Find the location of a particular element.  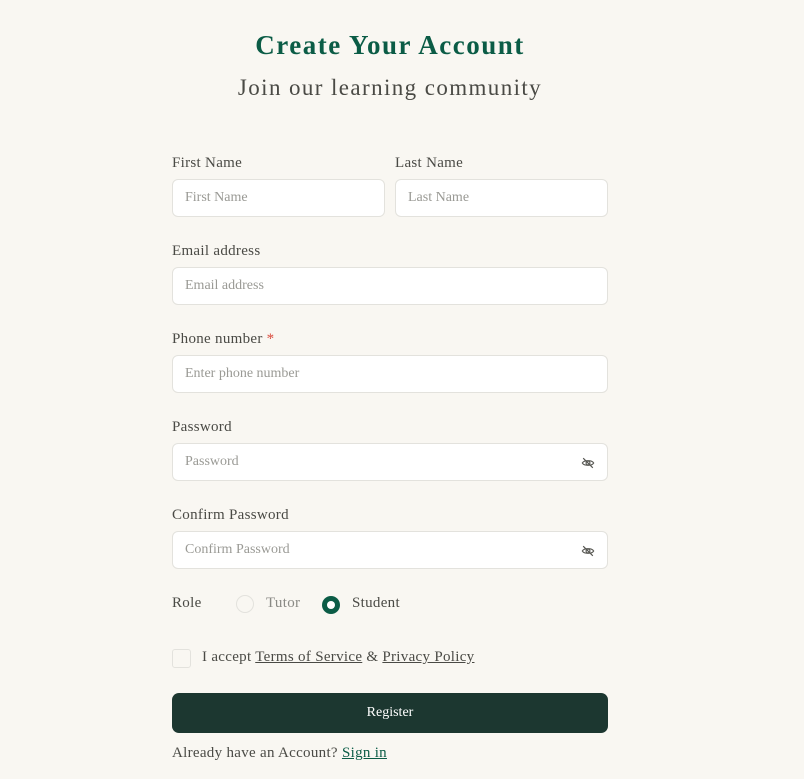

page-subtitle: Join our learning community is located at coordinates (390, 87).